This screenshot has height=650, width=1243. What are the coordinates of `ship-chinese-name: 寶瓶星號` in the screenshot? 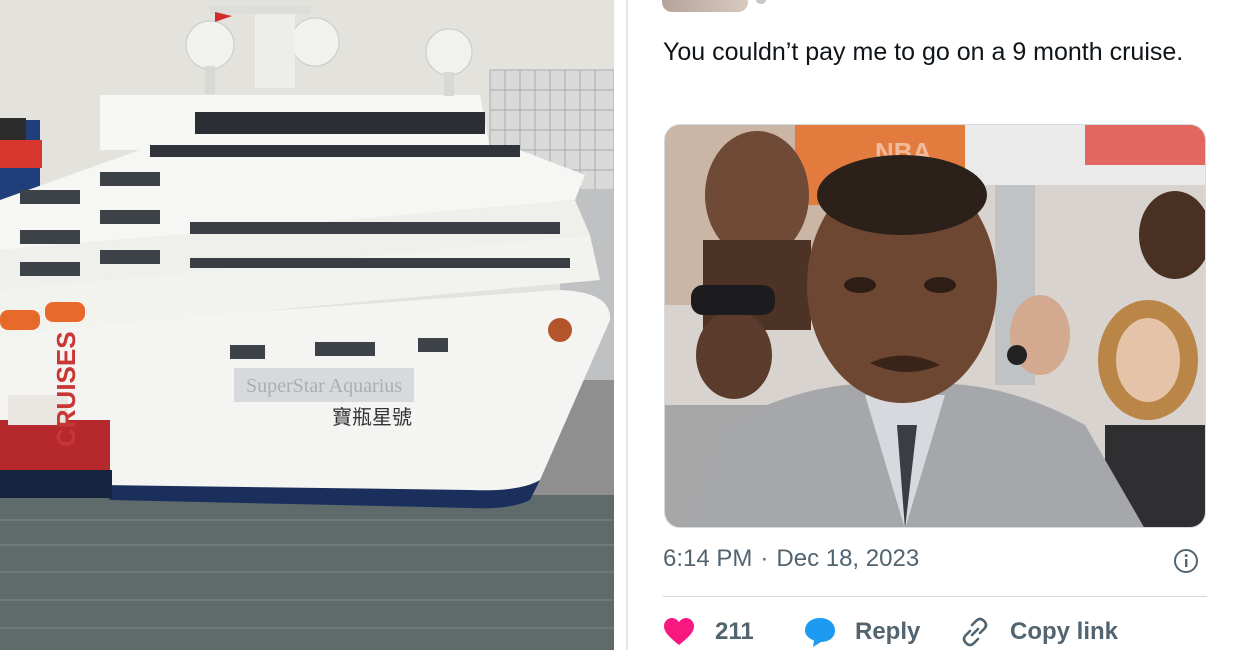 It's located at (372, 417).